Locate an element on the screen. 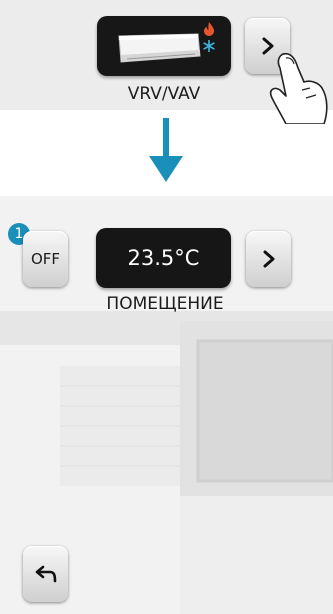  snowflake-icon is located at coordinates (209, 46).